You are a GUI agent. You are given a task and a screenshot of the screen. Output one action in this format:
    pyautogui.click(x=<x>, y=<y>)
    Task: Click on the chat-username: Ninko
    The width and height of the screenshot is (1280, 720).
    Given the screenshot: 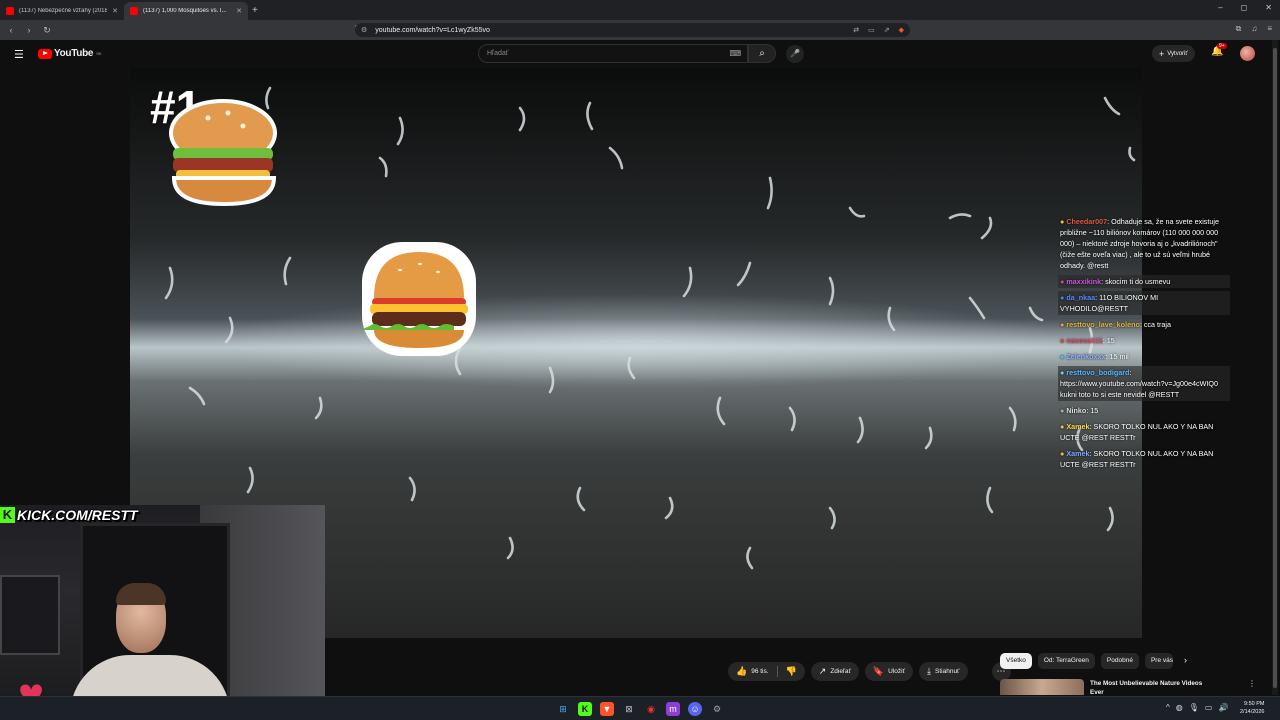 What is the action you would take?
    pyautogui.click(x=1076, y=410)
    